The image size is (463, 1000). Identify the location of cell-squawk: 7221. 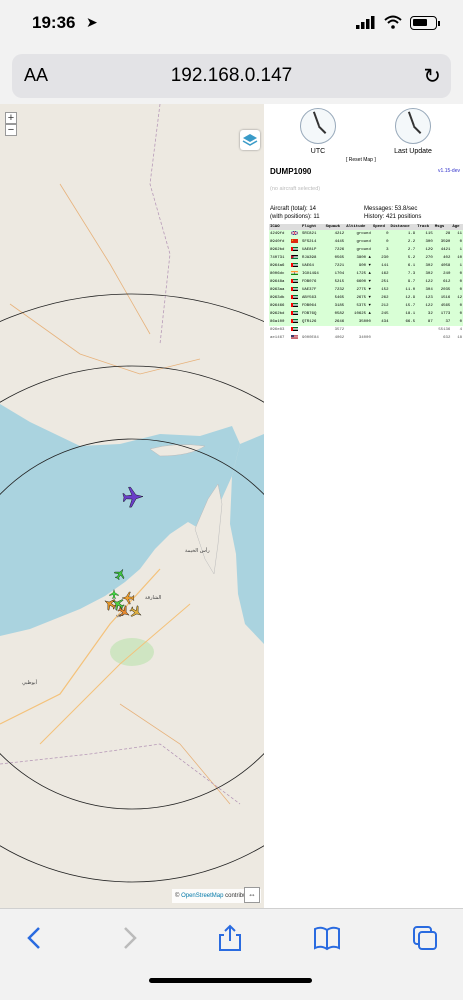
(335, 266).